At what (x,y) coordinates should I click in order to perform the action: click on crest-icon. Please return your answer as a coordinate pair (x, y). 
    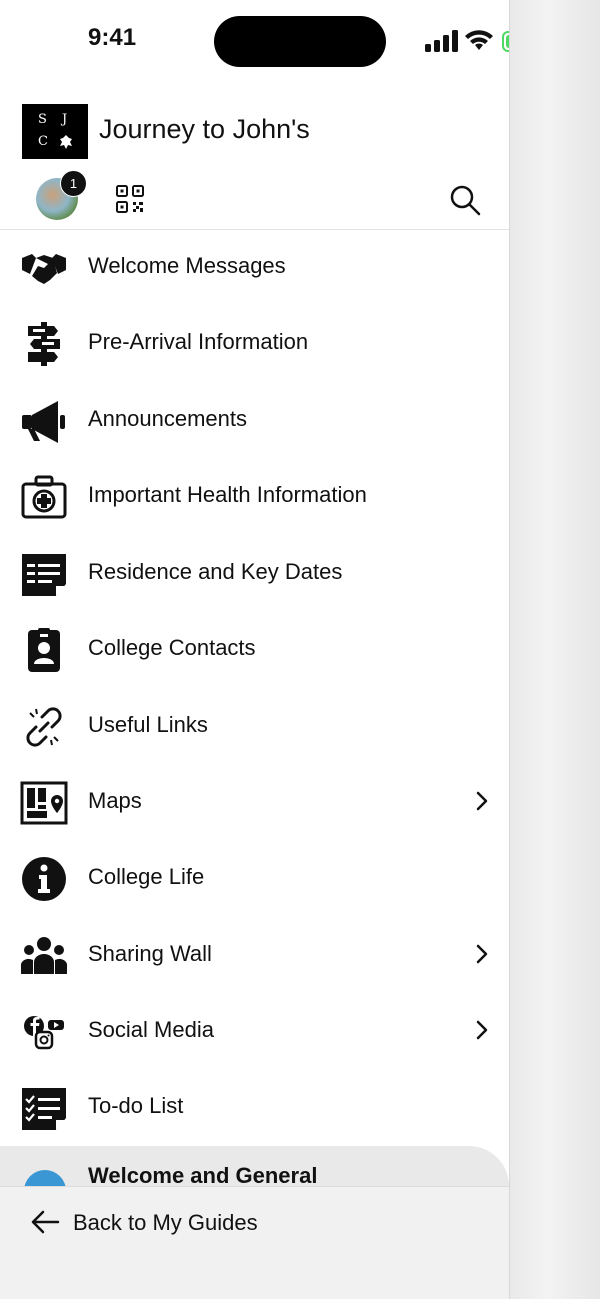
    Looking at the image, I should click on (66, 142).